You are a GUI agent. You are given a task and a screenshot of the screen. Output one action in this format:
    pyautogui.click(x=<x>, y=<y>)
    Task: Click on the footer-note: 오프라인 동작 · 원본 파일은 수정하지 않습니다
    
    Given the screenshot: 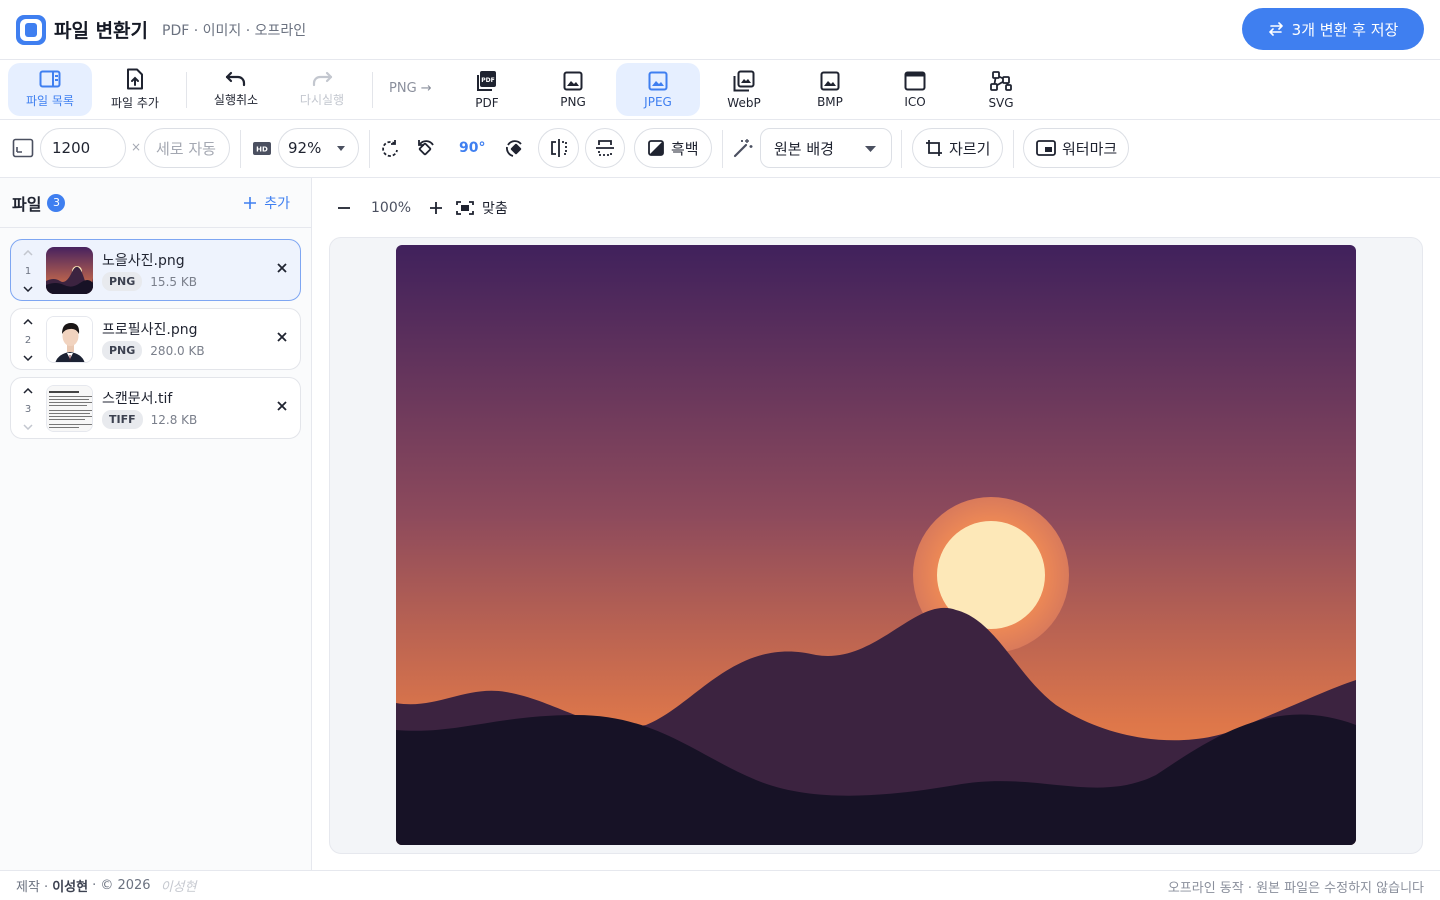 What is the action you would take?
    pyautogui.click(x=1295, y=888)
    